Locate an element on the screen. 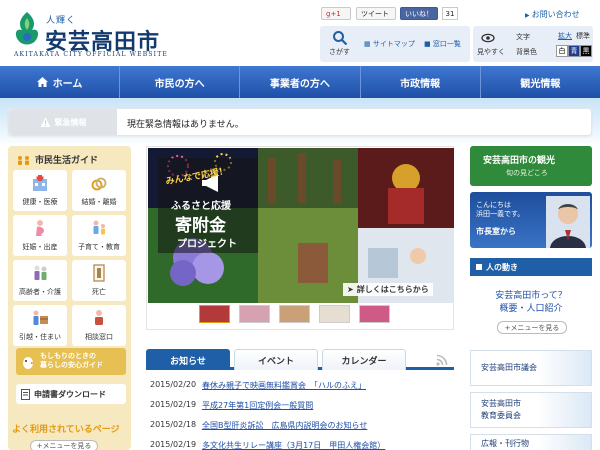 Image resolution: width=600 pixels, height=450 pixels. news-row: 2015/02/18 全国B型肝炎訴訟 広島県内説明会のお知らせ is located at coordinates (258, 427).